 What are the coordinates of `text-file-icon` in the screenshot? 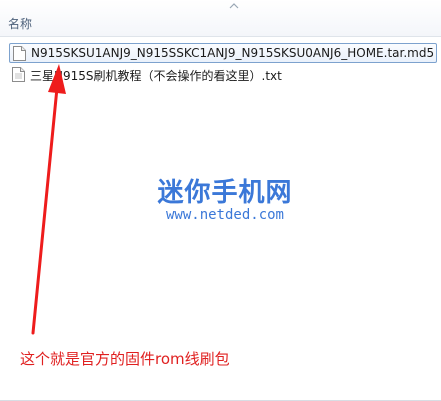 It's located at (18, 74).